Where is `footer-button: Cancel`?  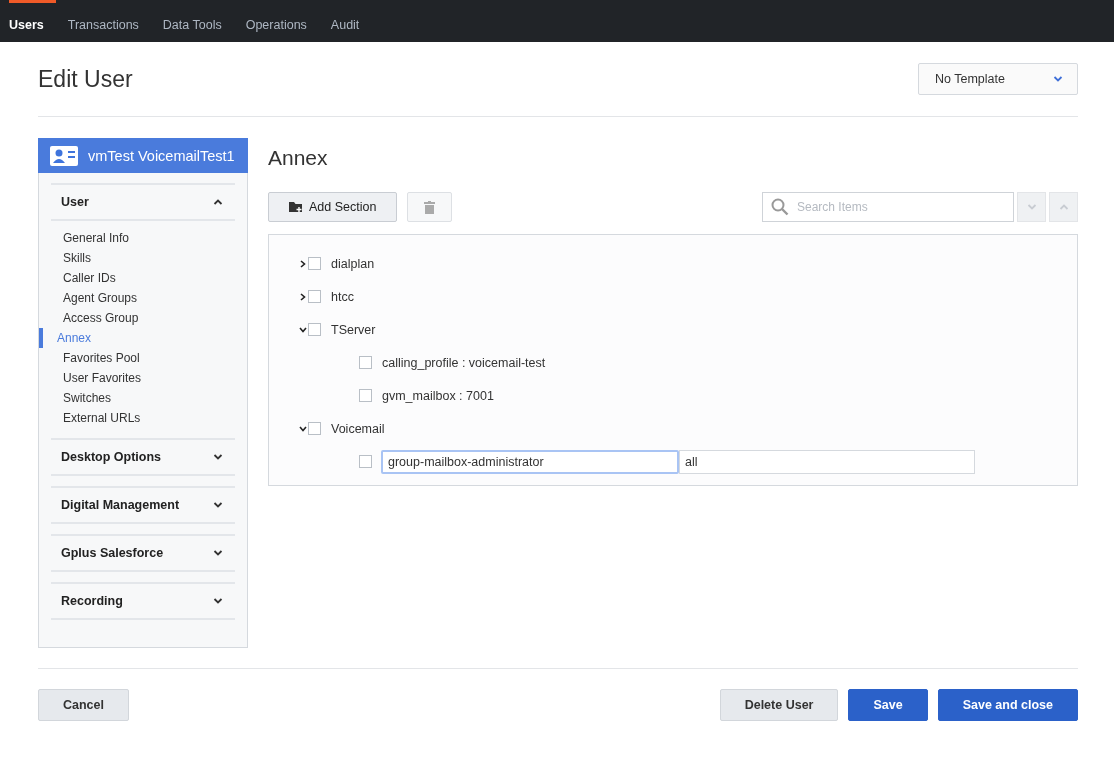
footer-button: Cancel is located at coordinates (83, 705).